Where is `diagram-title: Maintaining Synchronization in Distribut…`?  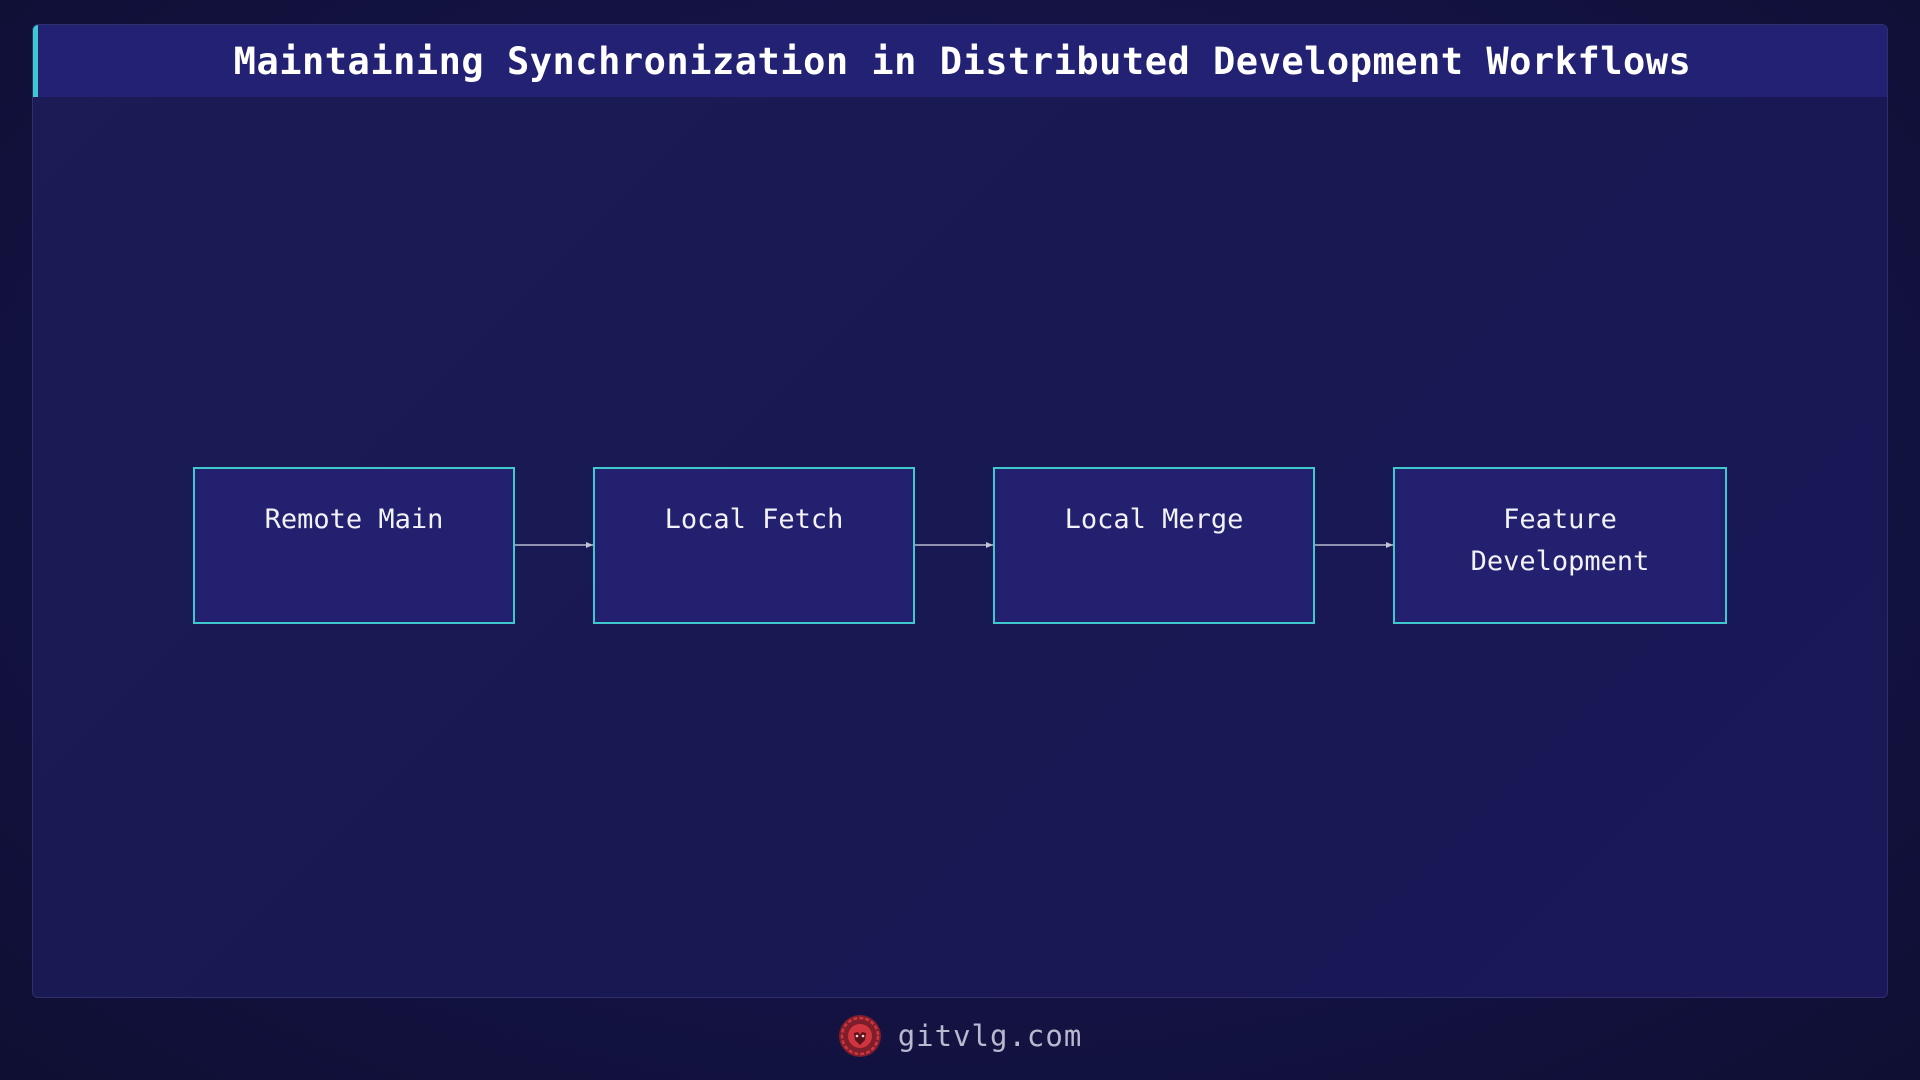 diagram-title: Maintaining Synchronization in Distribut… is located at coordinates (962, 61).